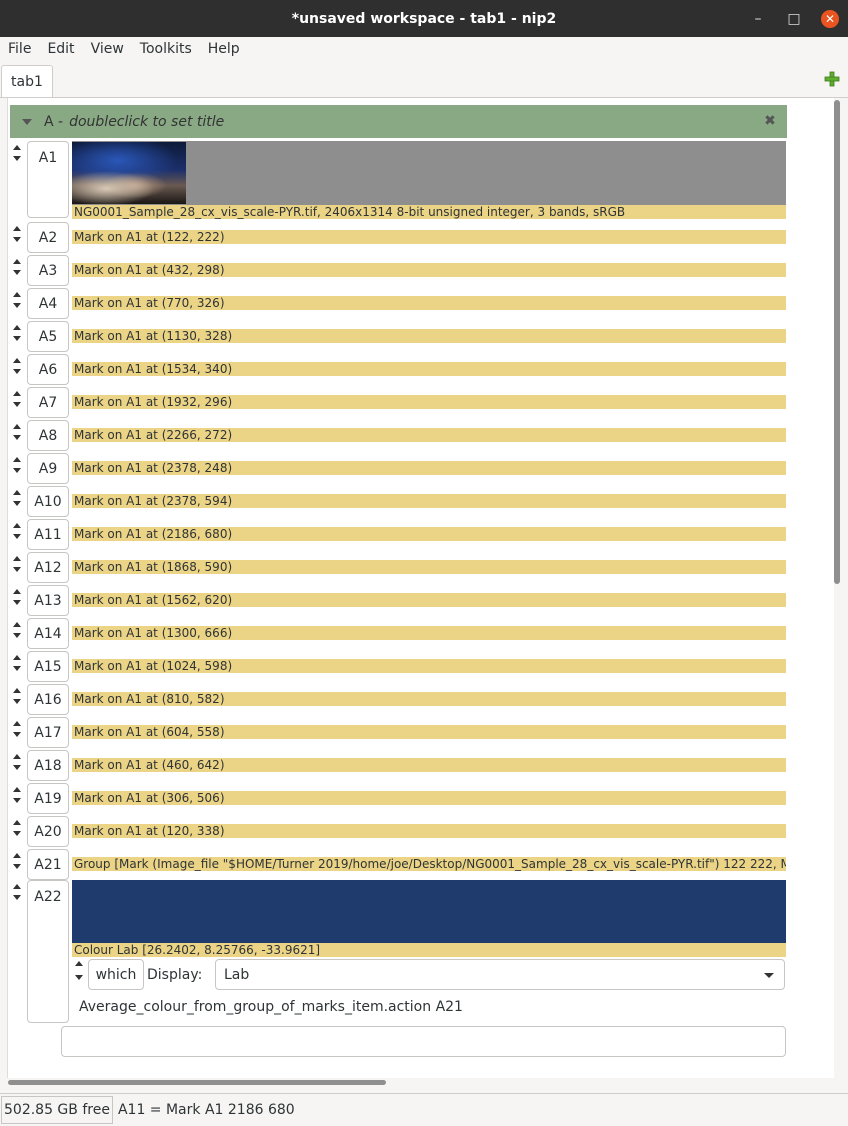 The image size is (848, 1126). Describe the element at coordinates (48, 501) in the screenshot. I see `row-name-button: A10` at that location.